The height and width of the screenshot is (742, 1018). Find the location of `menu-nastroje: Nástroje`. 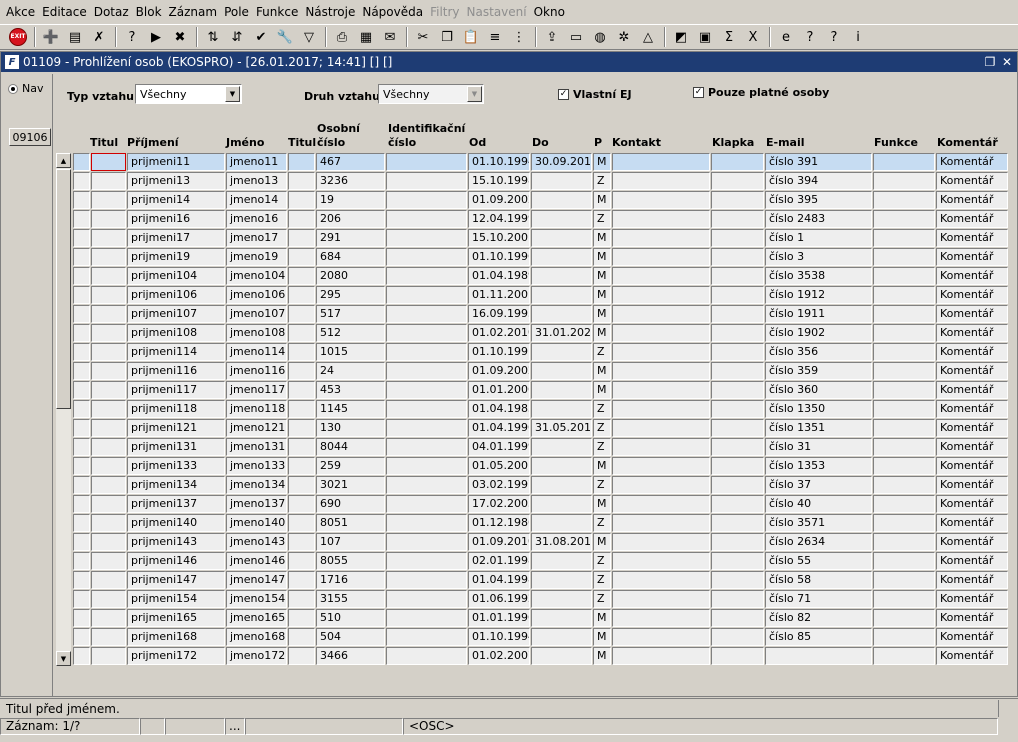

menu-nastroje: Nástroje is located at coordinates (331, 12).